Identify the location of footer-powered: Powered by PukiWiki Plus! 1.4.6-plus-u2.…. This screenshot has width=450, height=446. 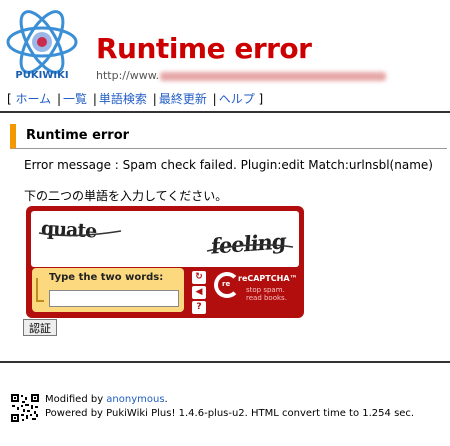
(230, 413).